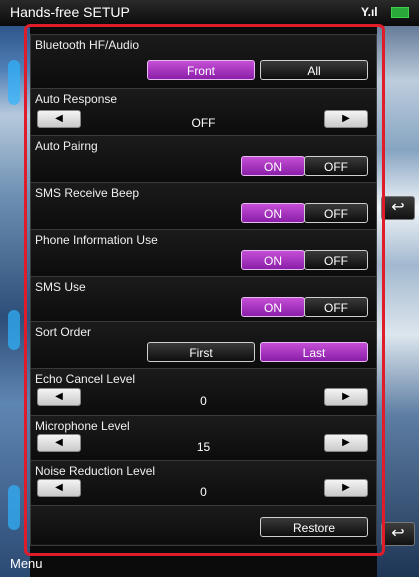  What do you see at coordinates (369, 12) in the screenshot?
I see `signal-icon: Y.ıl` at bounding box center [369, 12].